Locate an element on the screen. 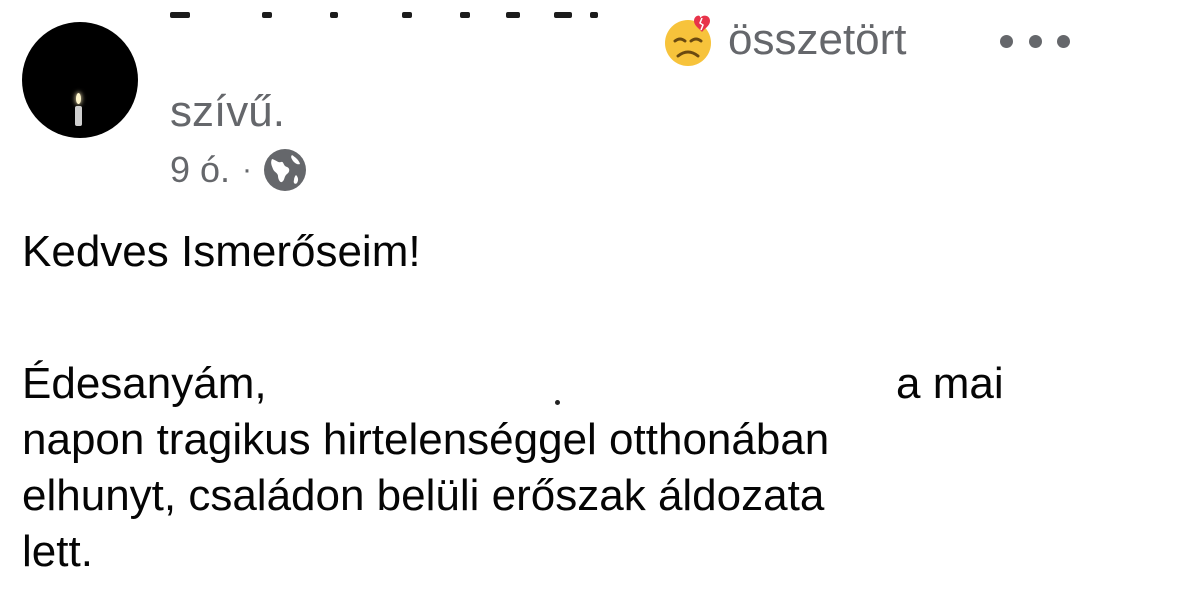 Image resolution: width=1200 pixels, height=597 pixels. profile-avatar is located at coordinates (80, 80).